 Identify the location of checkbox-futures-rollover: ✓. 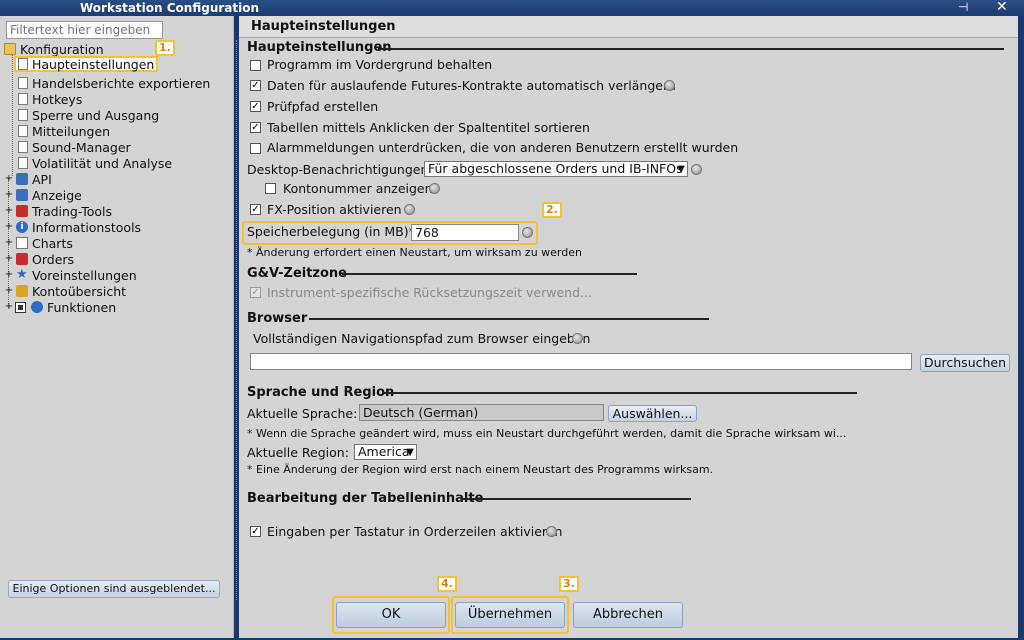
(255, 85).